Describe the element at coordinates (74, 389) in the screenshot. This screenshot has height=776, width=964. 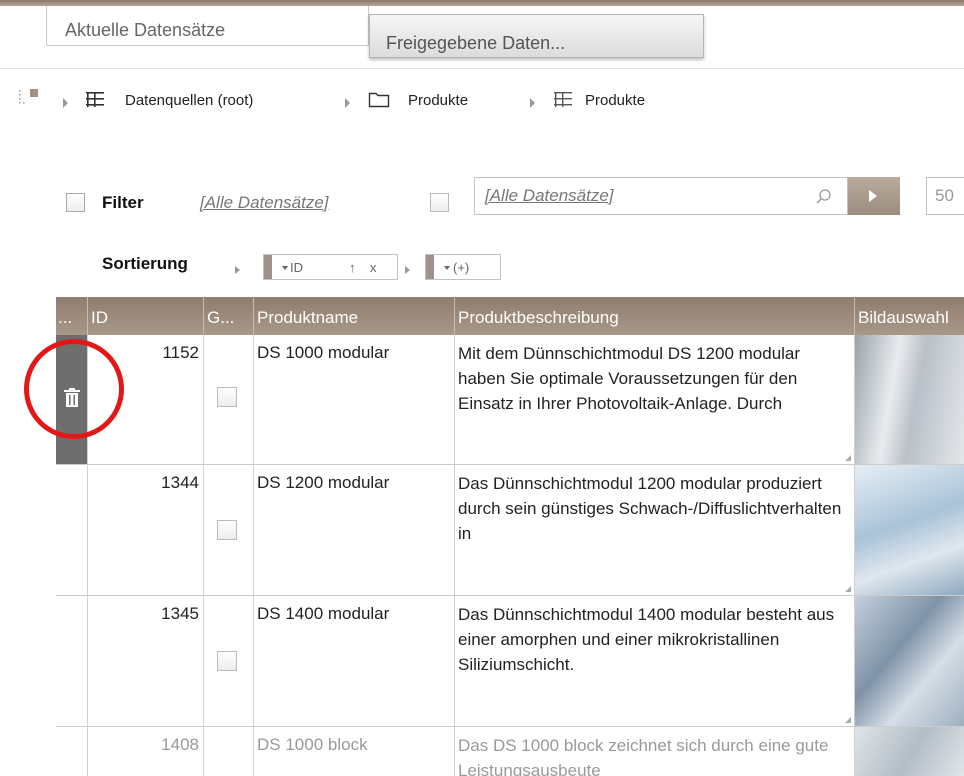
I see `highlight-circle` at that location.